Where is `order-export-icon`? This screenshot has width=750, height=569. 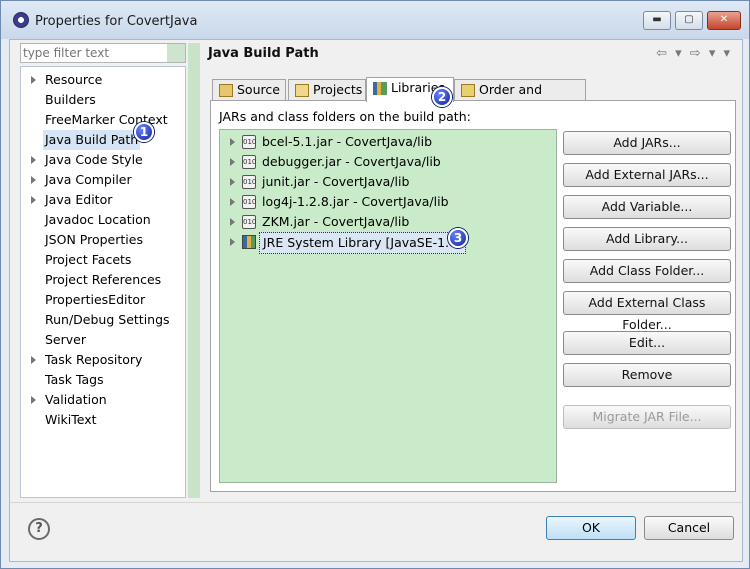 order-export-icon is located at coordinates (468, 90).